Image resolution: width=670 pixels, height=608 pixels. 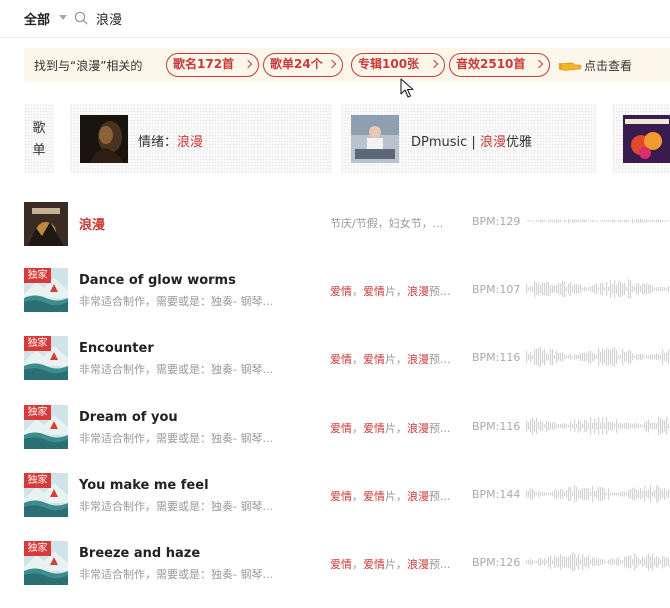 What do you see at coordinates (144, 485) in the screenshot?
I see `track-title: You make me feel` at bounding box center [144, 485].